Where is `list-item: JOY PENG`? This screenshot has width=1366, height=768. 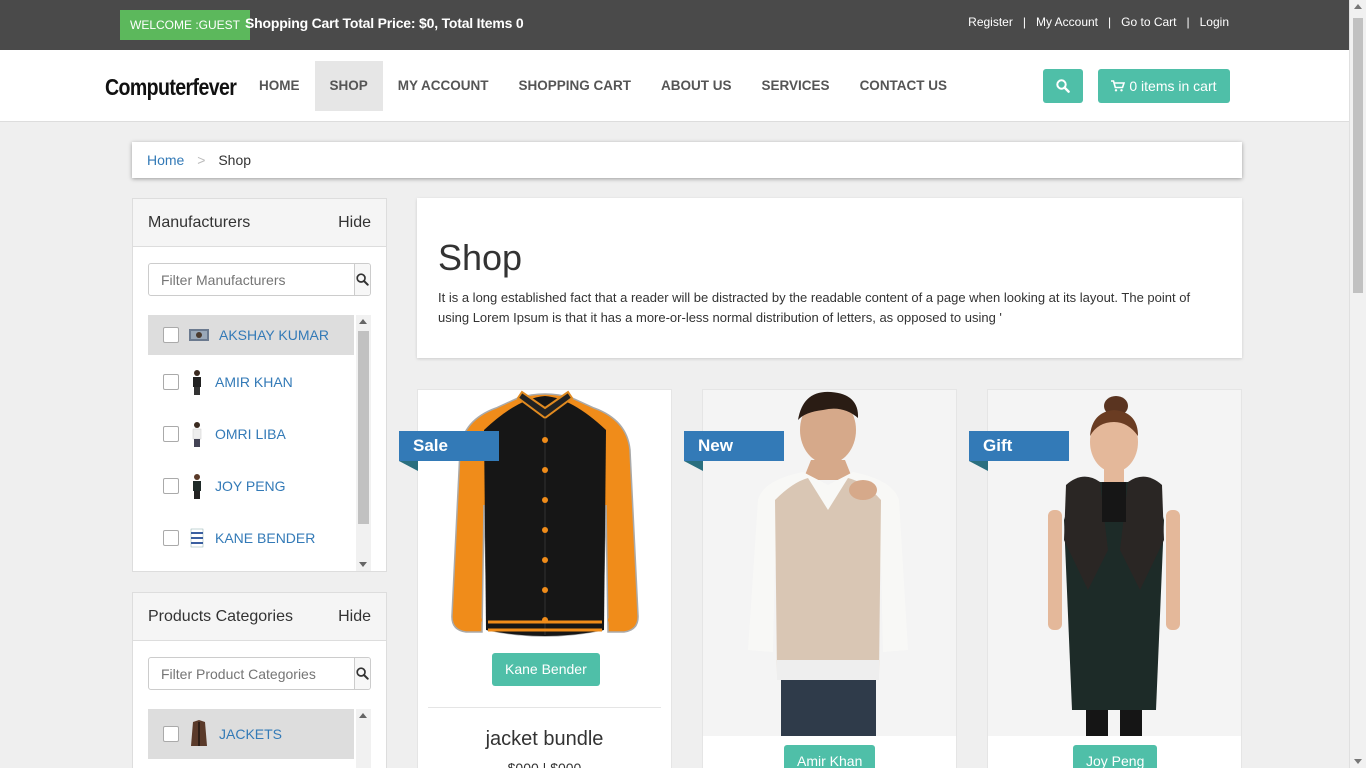 list-item: JOY PENG is located at coordinates (251, 486).